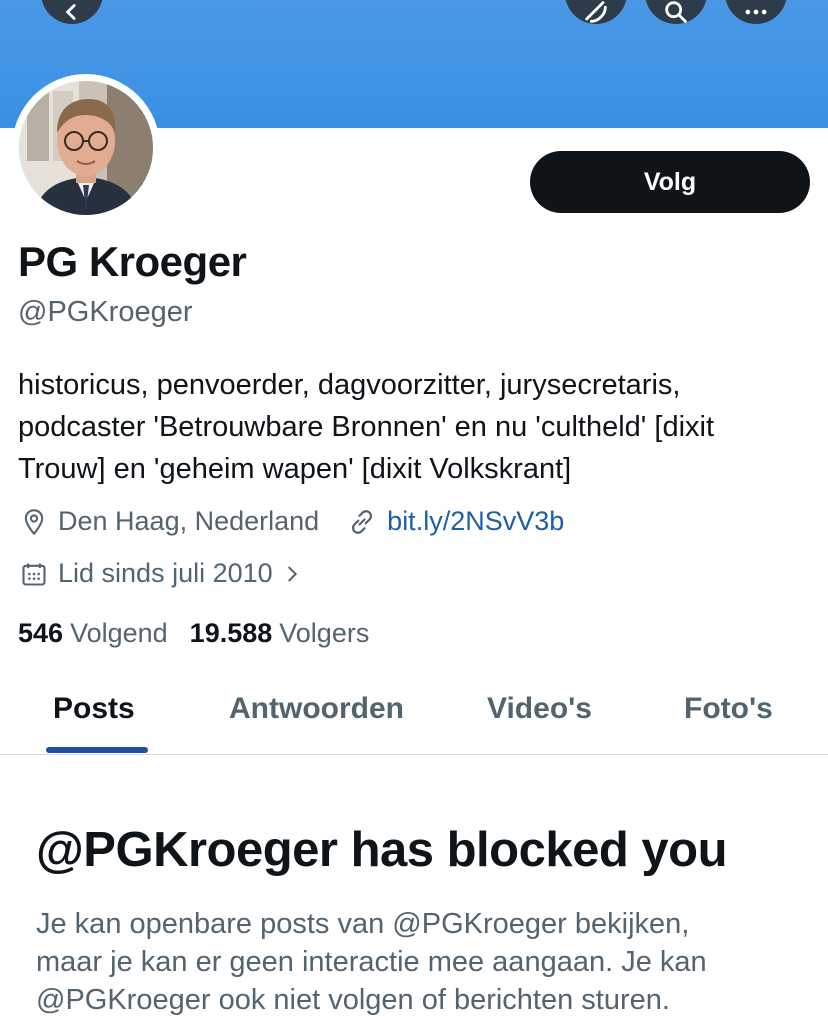 The height and width of the screenshot is (1021, 828). Describe the element at coordinates (728, 709) in the screenshot. I see `tab-fotos: Foto's` at that location.